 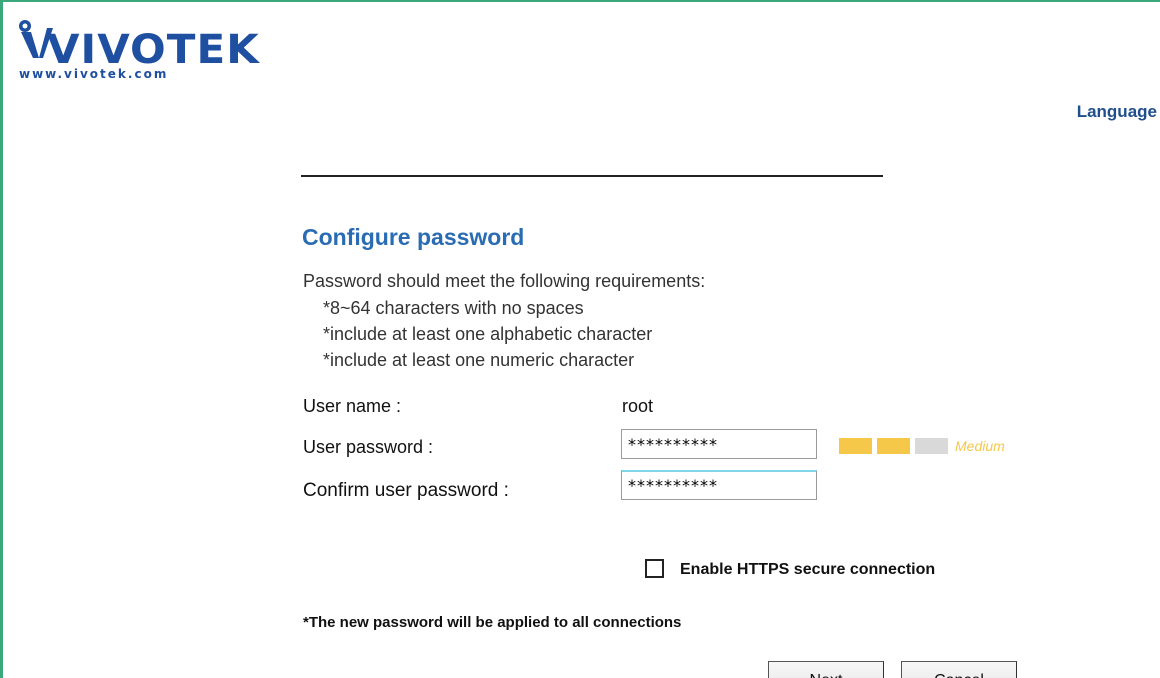 I want to click on brand-url: www.vivotek.com, so click(x=94, y=74).